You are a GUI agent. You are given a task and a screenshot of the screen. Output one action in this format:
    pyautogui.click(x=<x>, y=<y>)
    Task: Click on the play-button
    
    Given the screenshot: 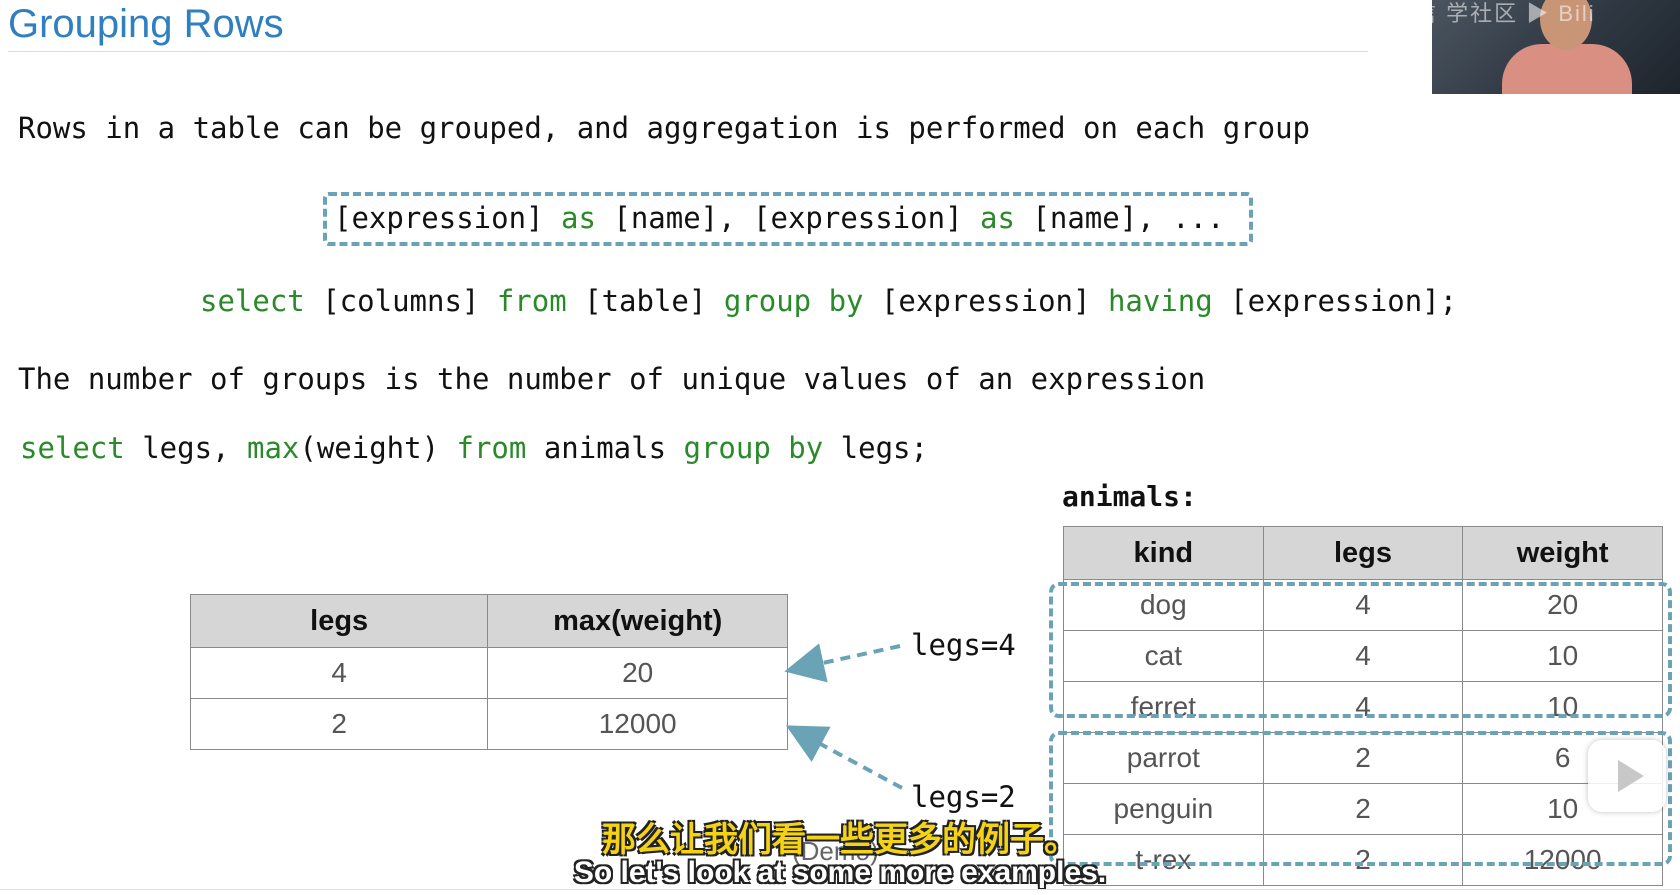 What is the action you would take?
    pyautogui.click(x=1627, y=776)
    